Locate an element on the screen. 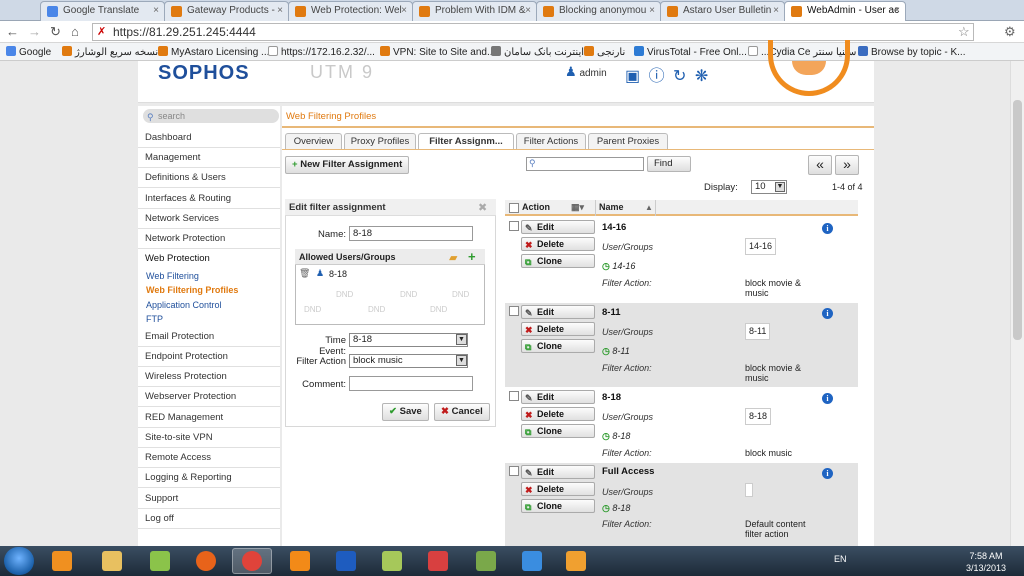 Image resolution: width=1024 pixels, height=576 pixels. wrench-icon: ⚙ is located at coordinates (1010, 32).